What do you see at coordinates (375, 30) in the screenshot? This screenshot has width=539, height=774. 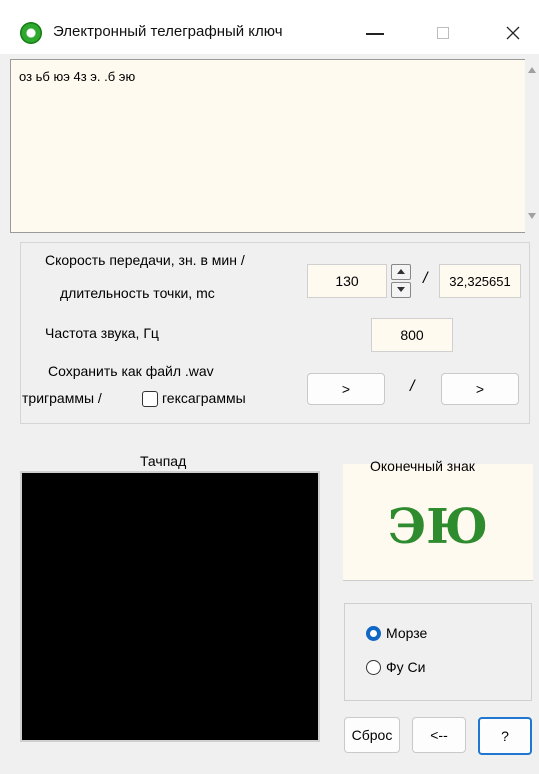 I see `minimize-button` at bounding box center [375, 30].